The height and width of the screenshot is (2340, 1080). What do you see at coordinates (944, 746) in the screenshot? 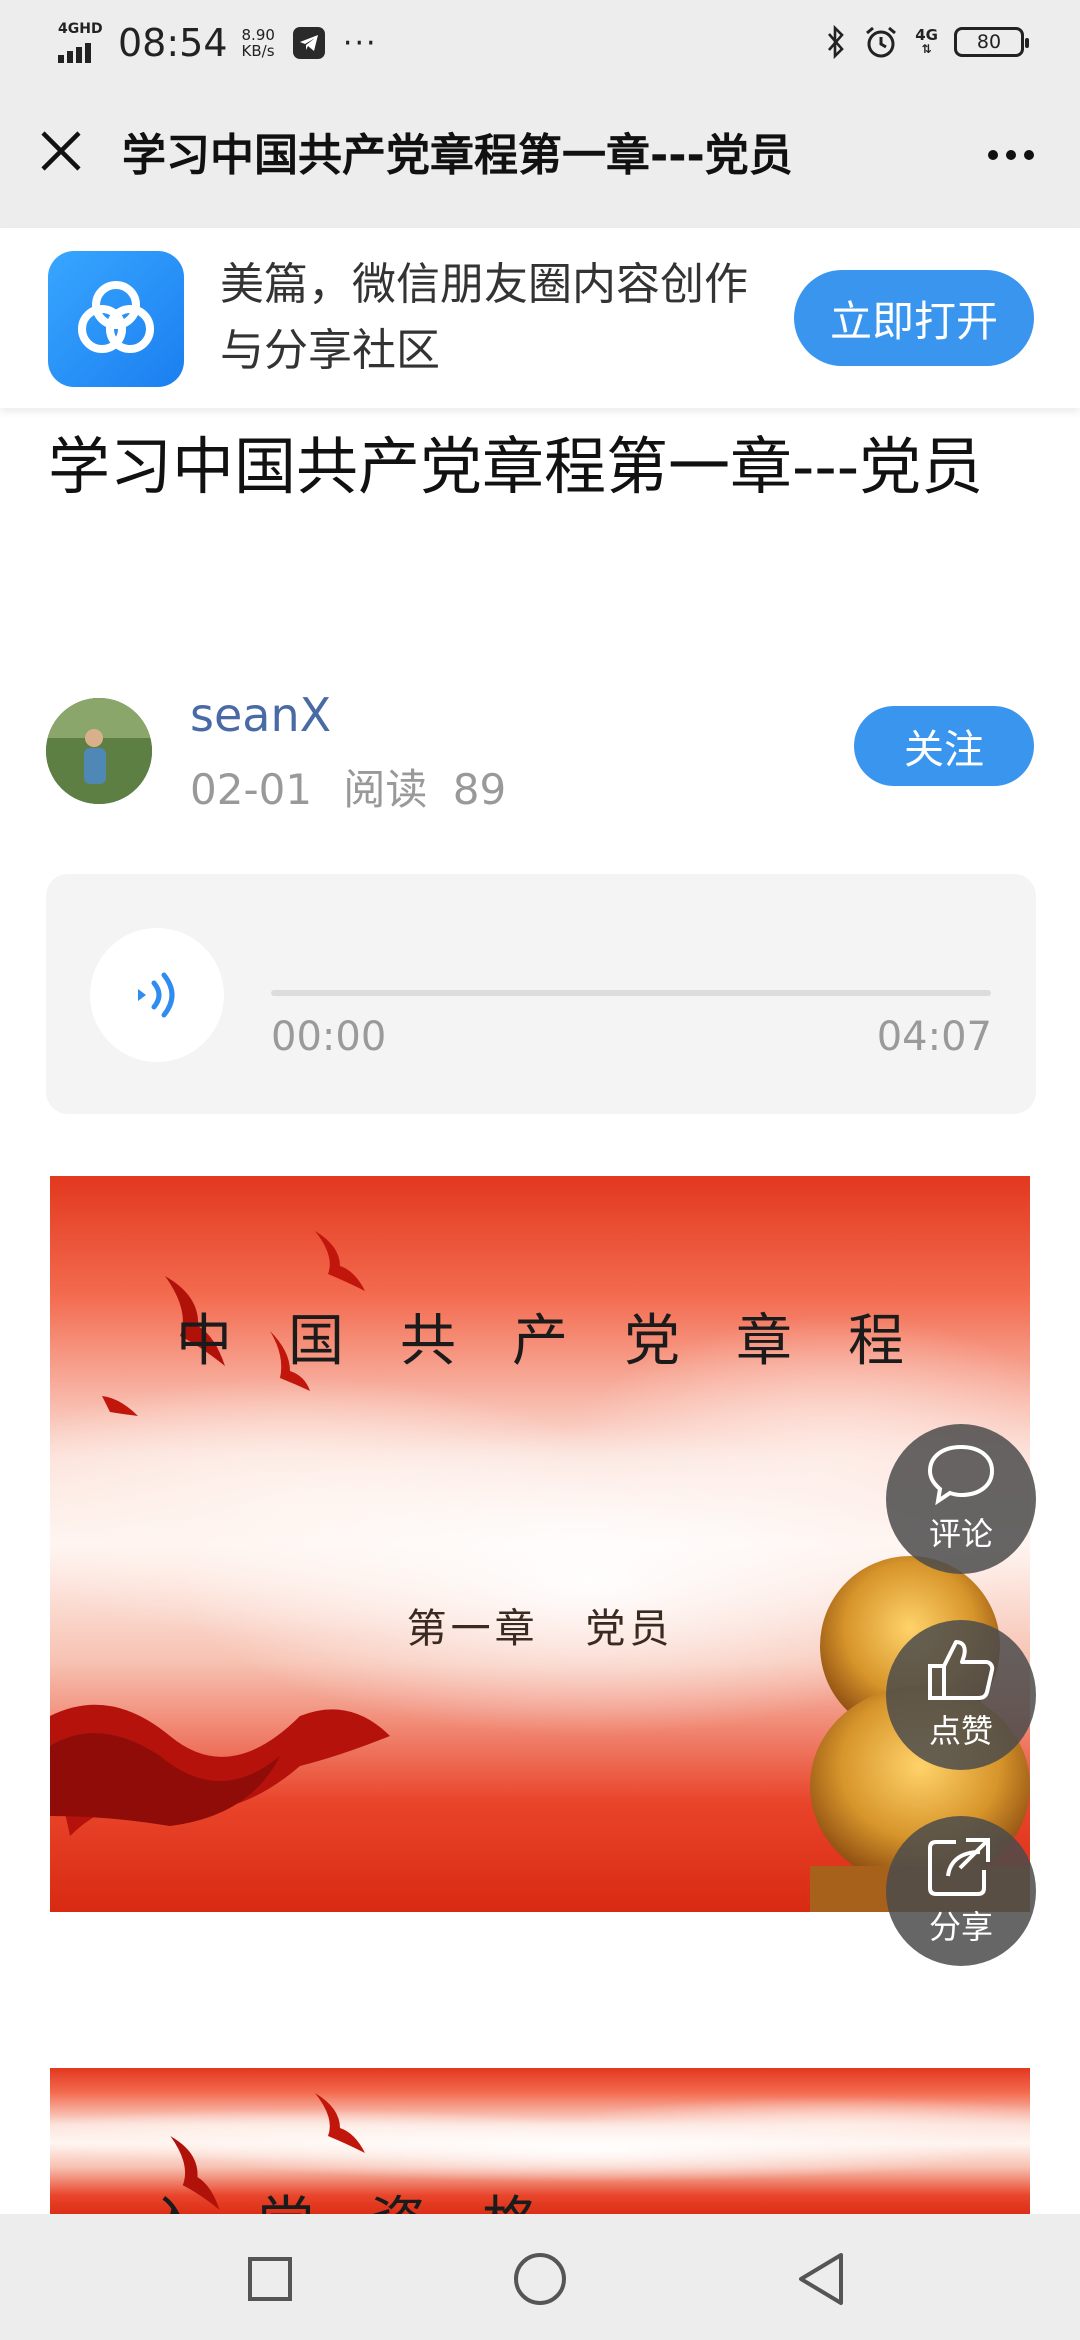
I see `follow-button: 关注` at bounding box center [944, 746].